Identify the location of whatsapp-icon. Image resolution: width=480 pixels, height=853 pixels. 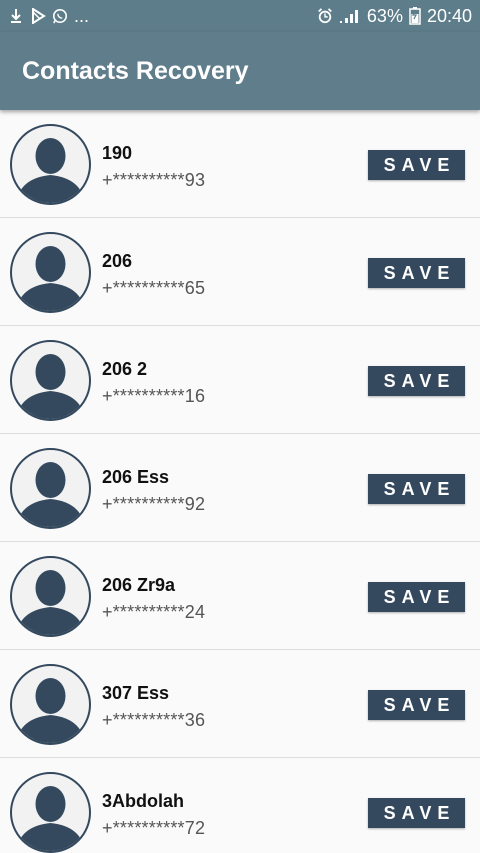
(60, 16).